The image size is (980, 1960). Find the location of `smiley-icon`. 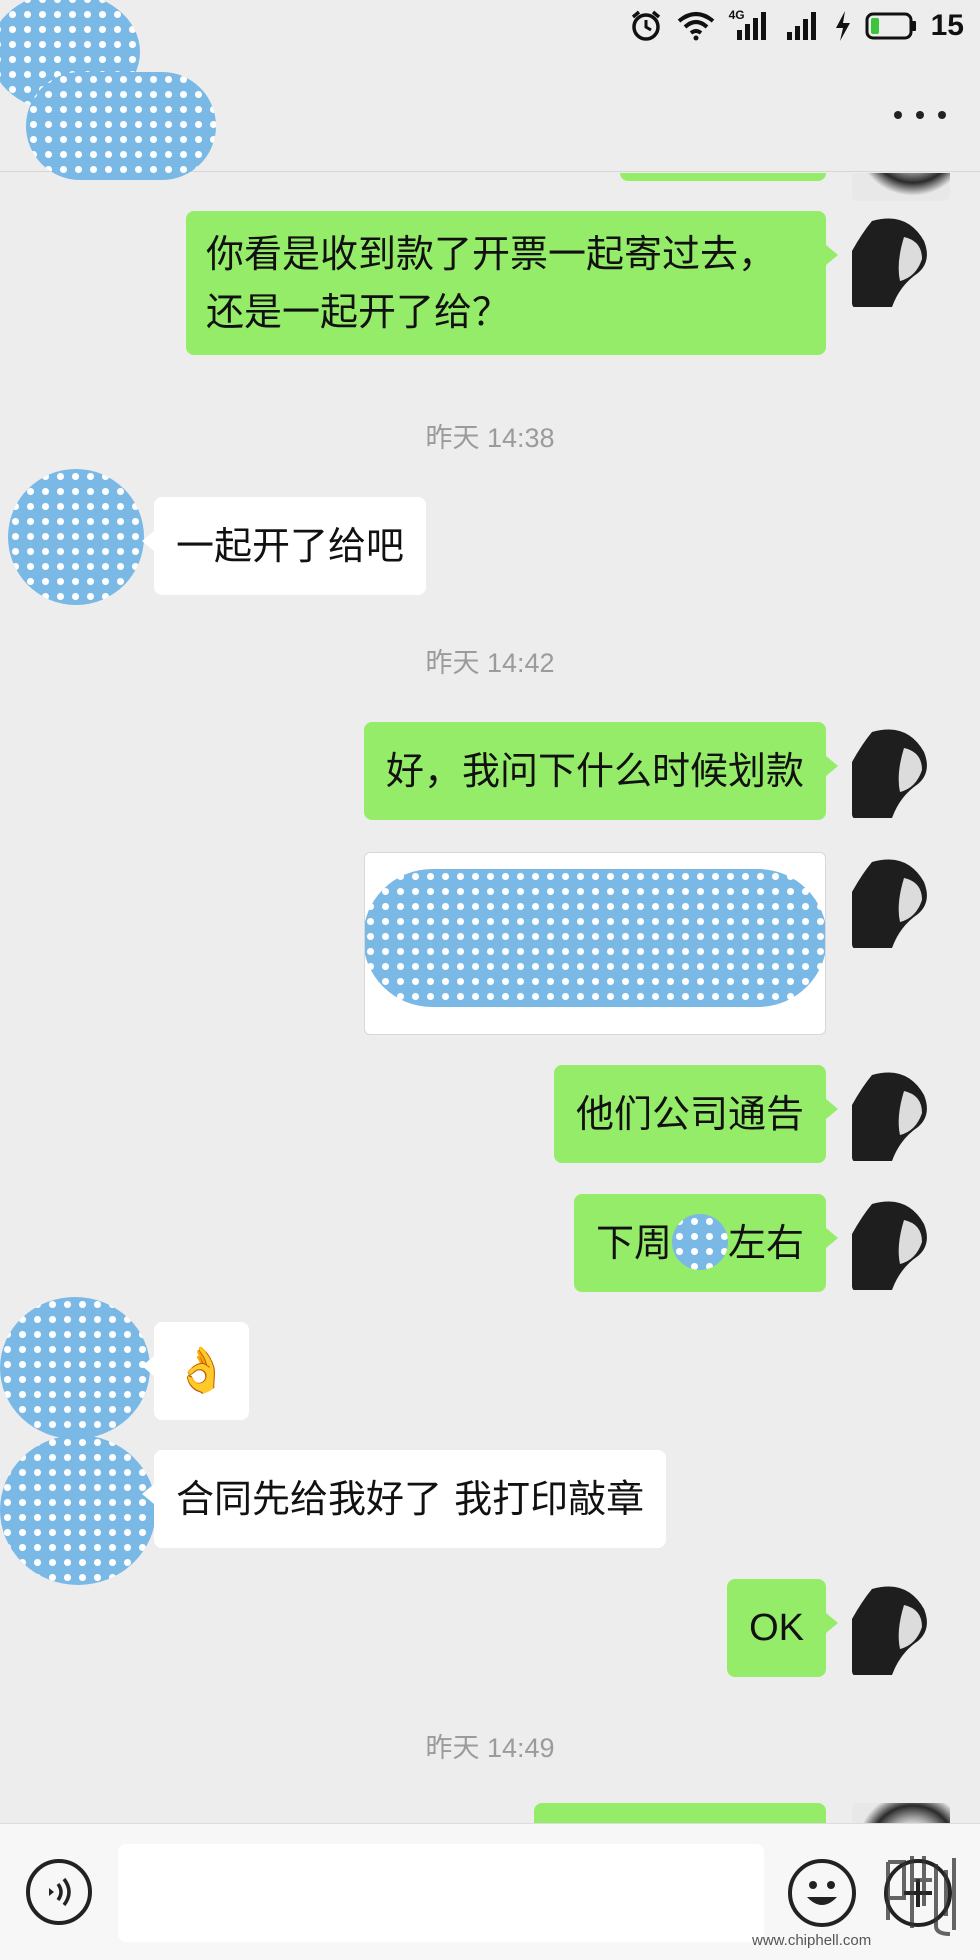

smiley-icon is located at coordinates (822, 1893).